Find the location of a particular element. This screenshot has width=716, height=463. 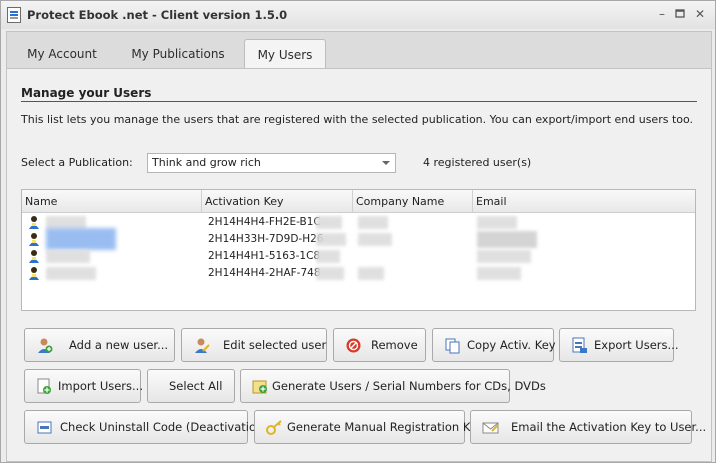

registered-count: 4 registered user(s) is located at coordinates (477, 162).